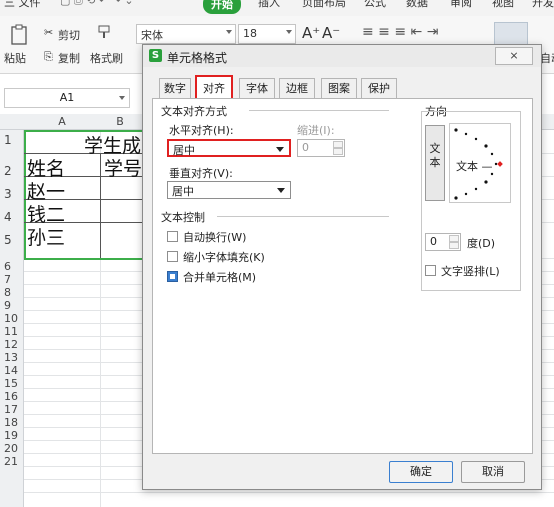  I want to click on row-header: 21, so click(12, 461).